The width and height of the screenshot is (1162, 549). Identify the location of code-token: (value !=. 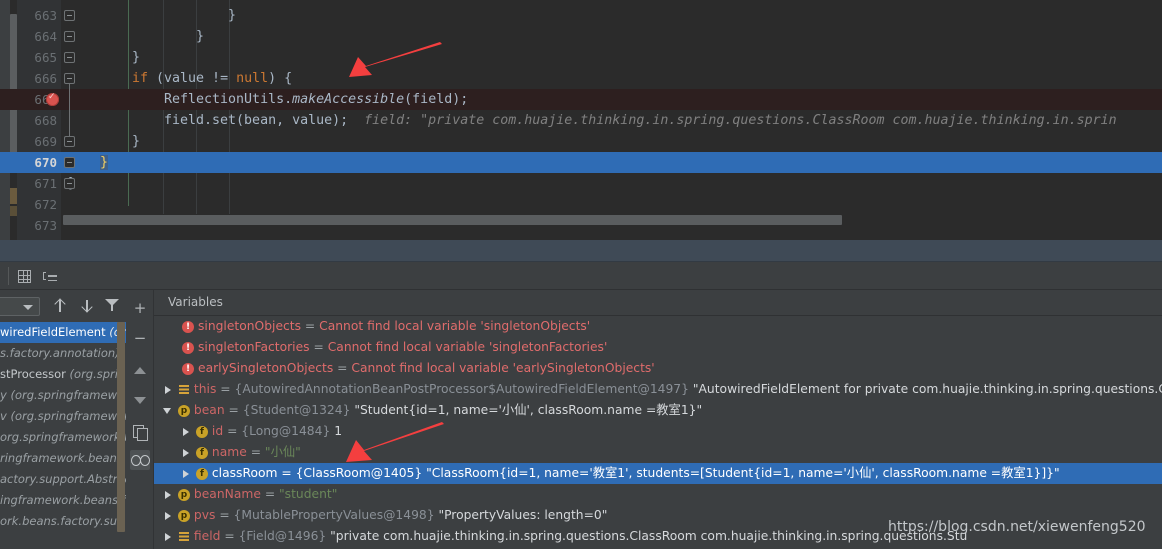
(192, 78).